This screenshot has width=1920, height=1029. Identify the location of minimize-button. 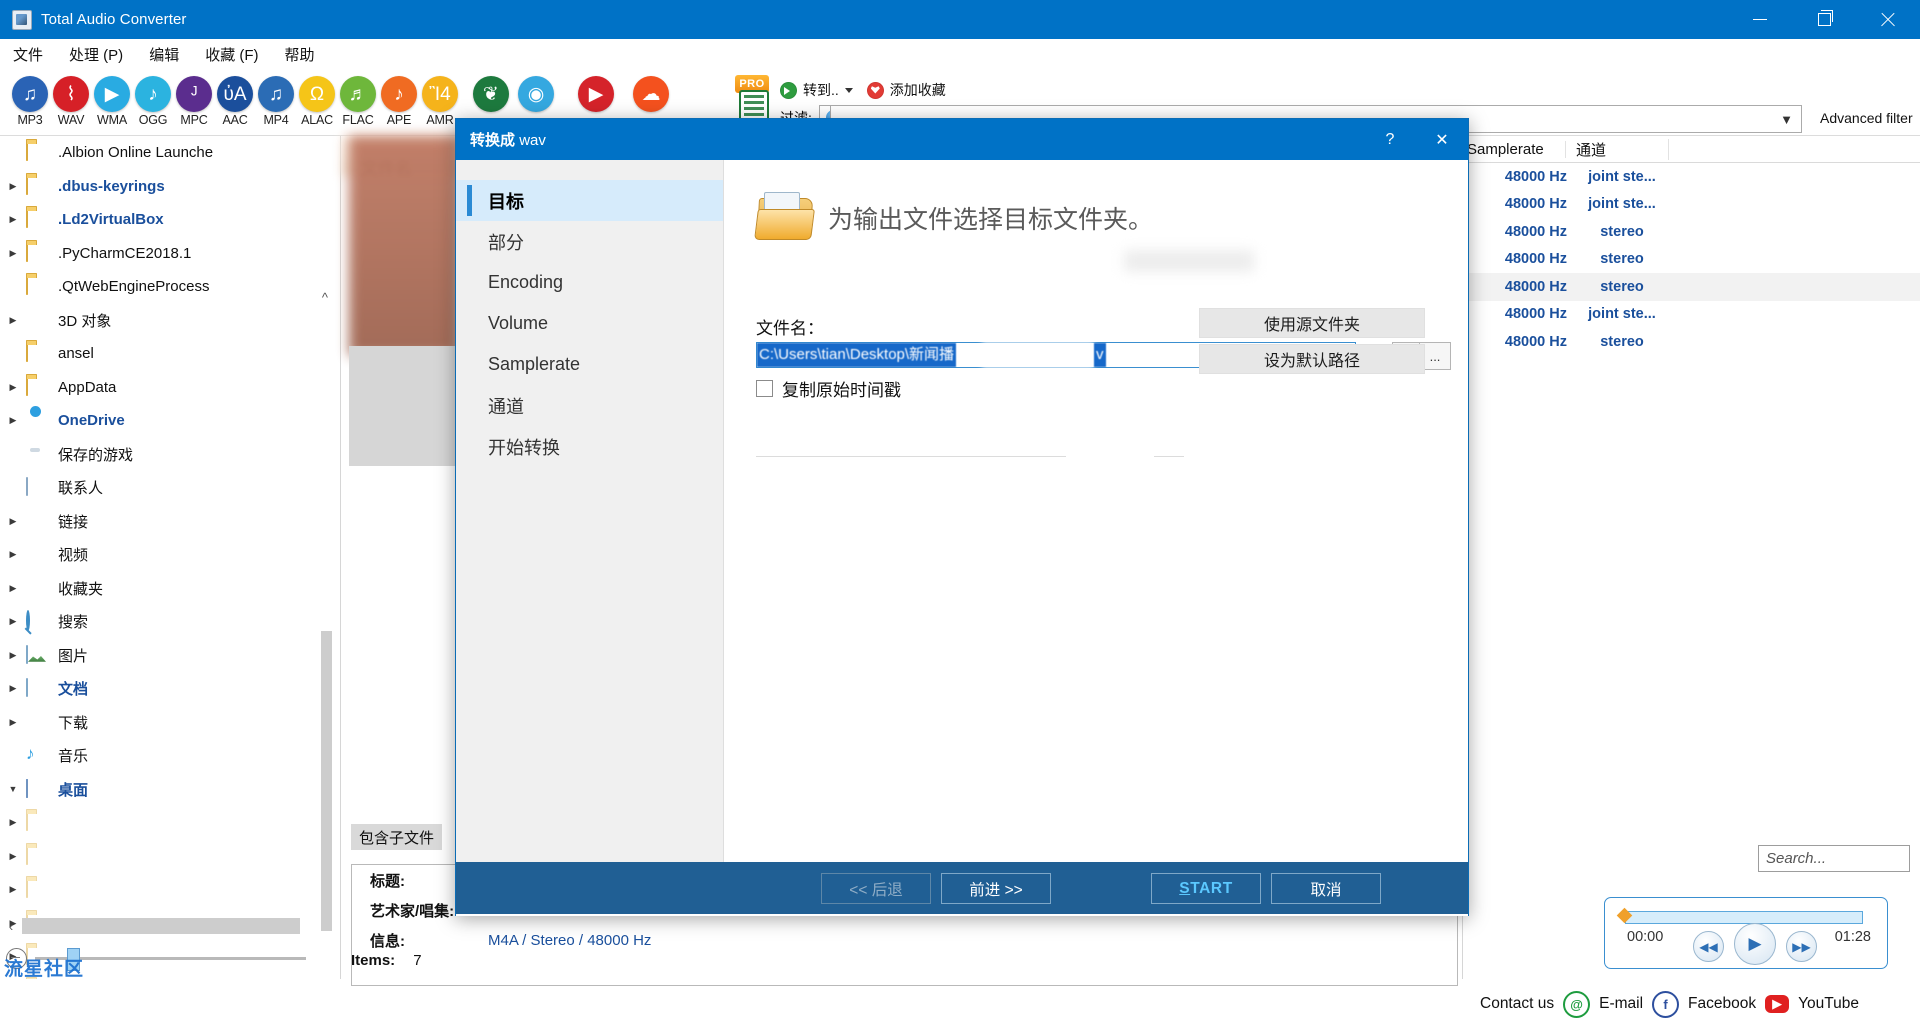
(1760, 19).